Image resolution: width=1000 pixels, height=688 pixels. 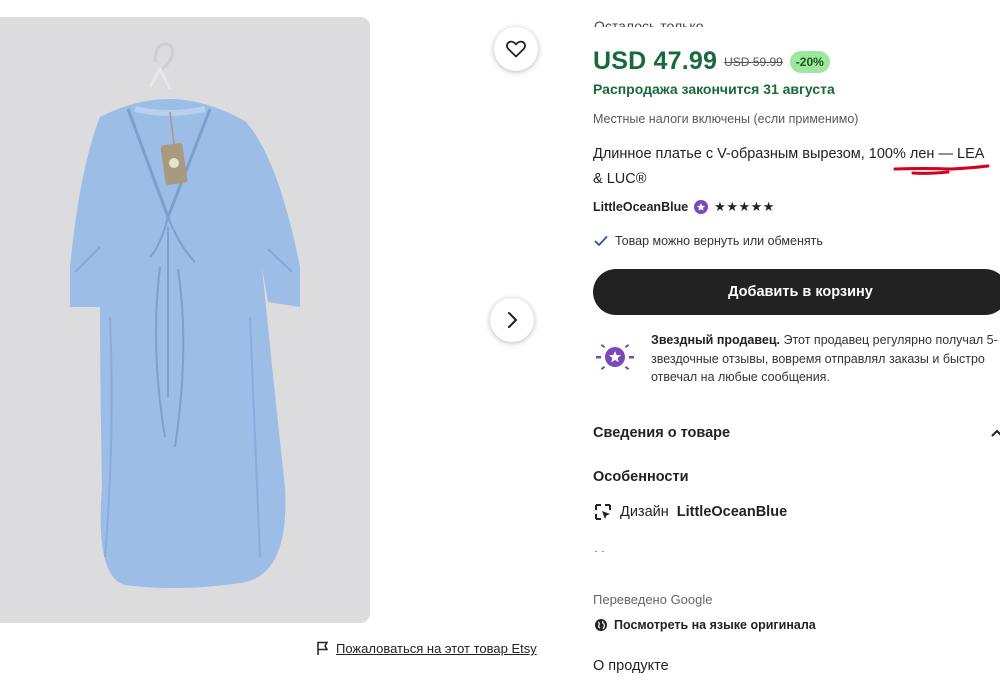 What do you see at coordinates (726, 119) in the screenshot?
I see `tax-note: Местные налоги включены (если применимо)` at bounding box center [726, 119].